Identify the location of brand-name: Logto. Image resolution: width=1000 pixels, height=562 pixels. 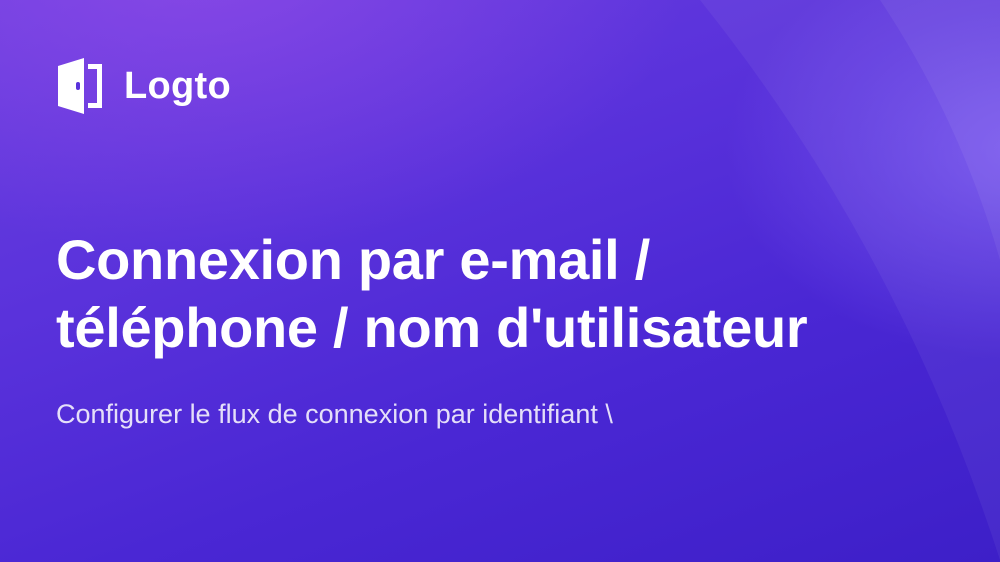
(178, 86).